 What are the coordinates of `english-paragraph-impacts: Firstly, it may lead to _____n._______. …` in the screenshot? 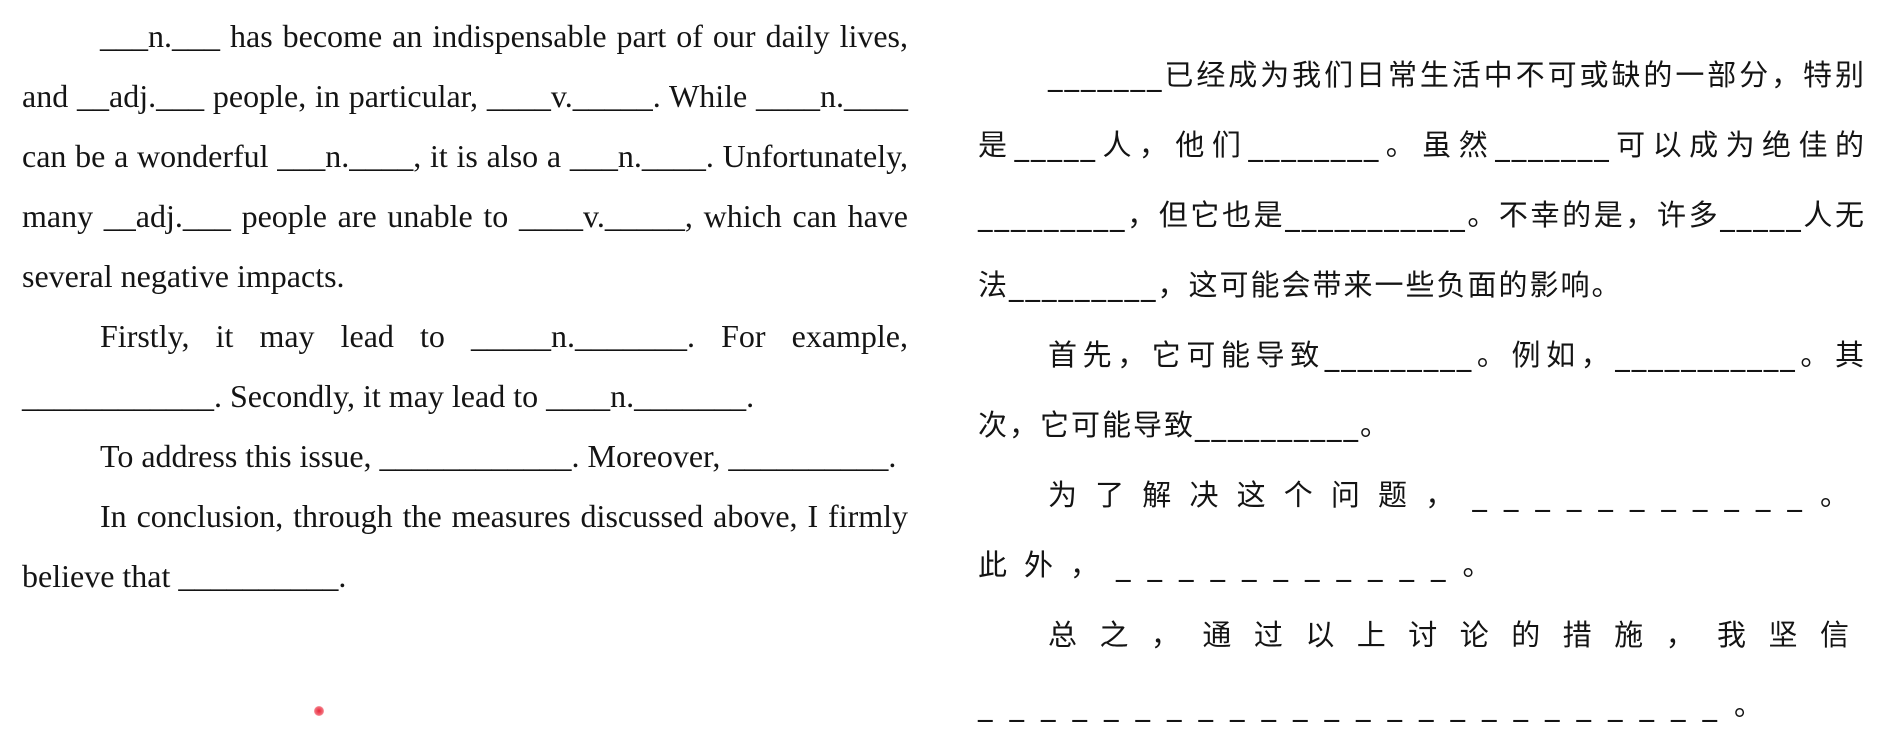 It's located at (465, 366).